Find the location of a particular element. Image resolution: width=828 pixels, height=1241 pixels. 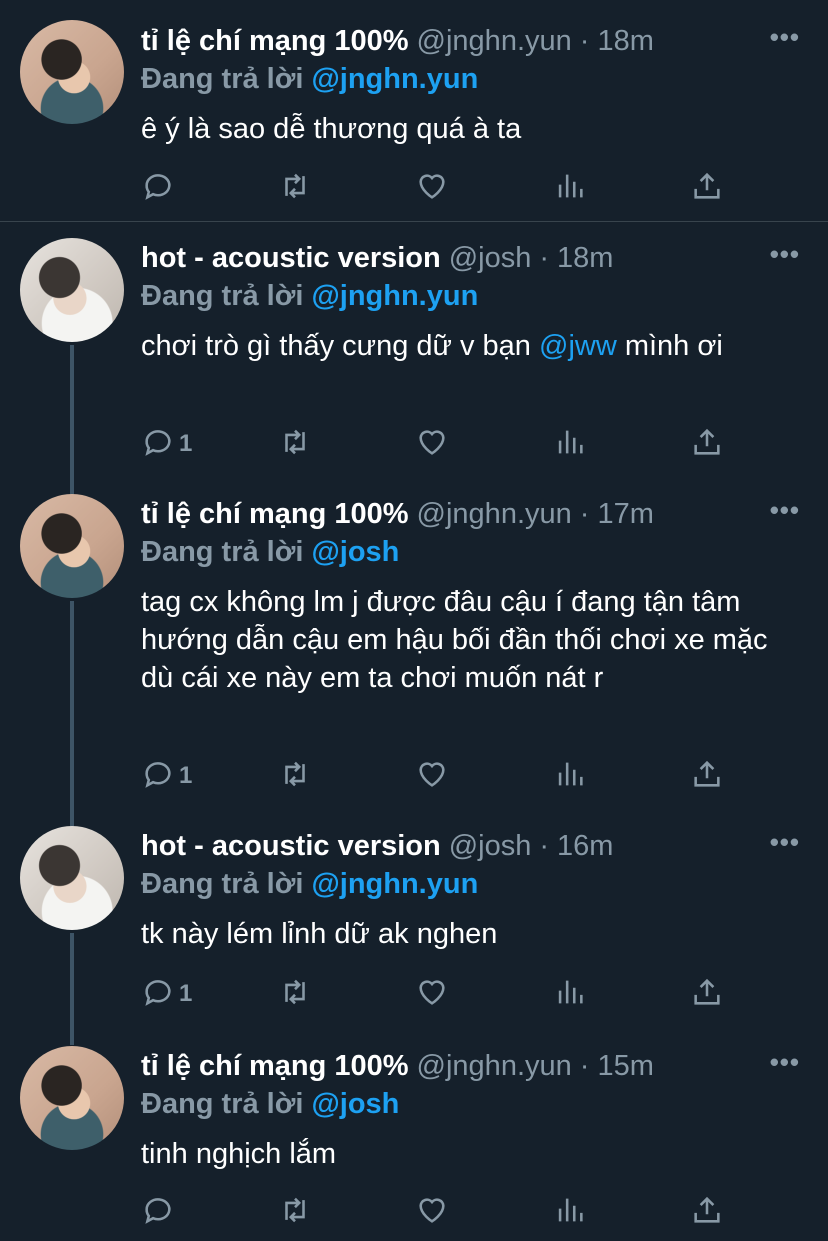

replying-to: Đang trả lời @josh is located at coordinates (470, 1104).